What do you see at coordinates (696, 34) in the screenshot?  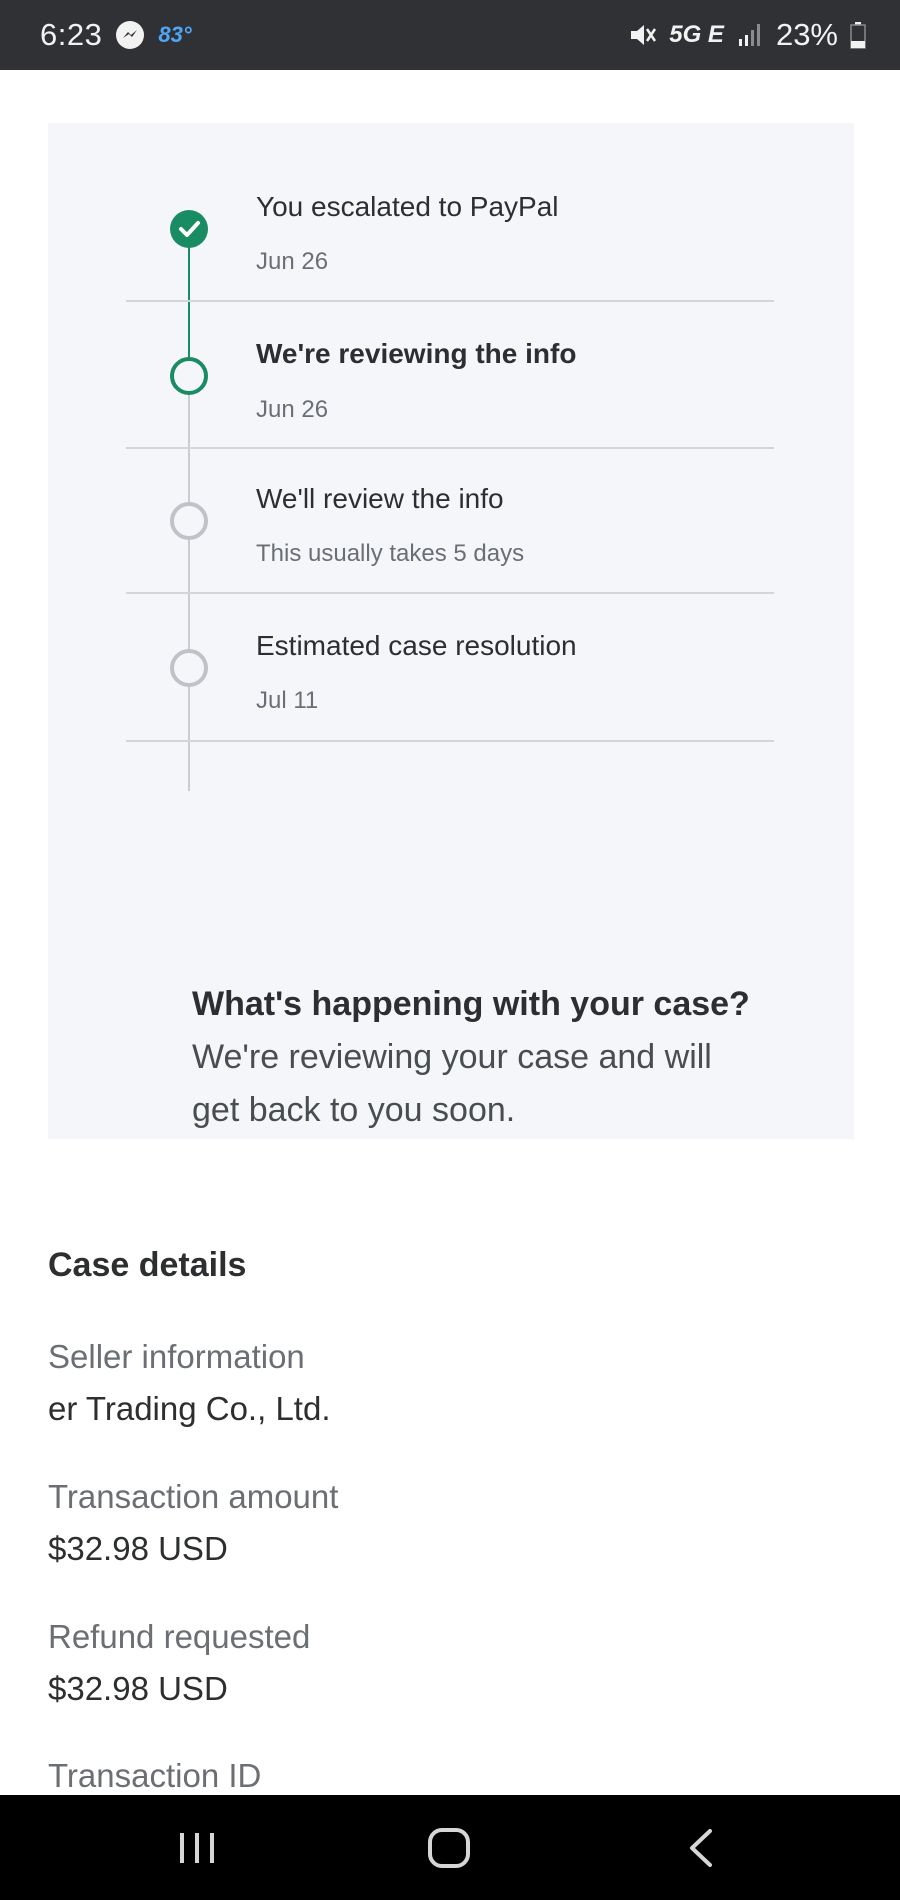 I see `network-type: 5G E` at bounding box center [696, 34].